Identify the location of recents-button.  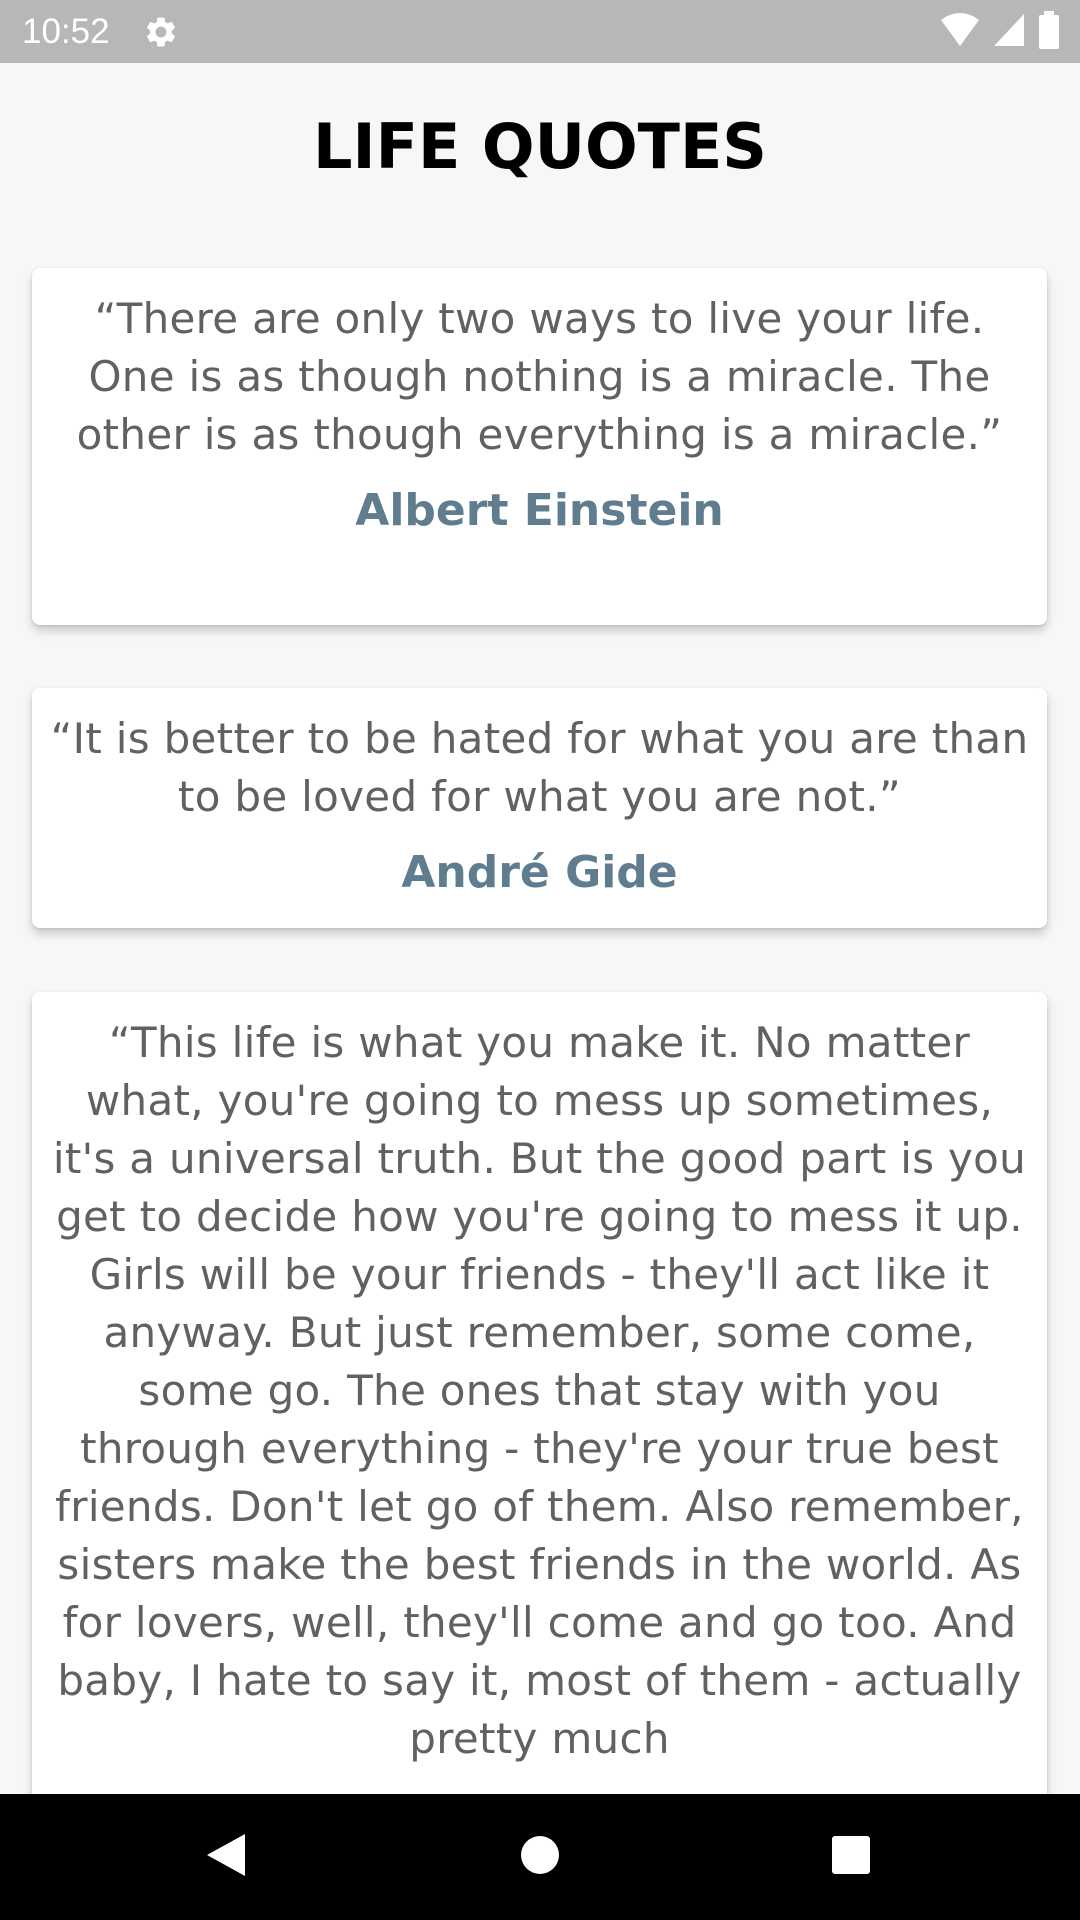
(851, 1857).